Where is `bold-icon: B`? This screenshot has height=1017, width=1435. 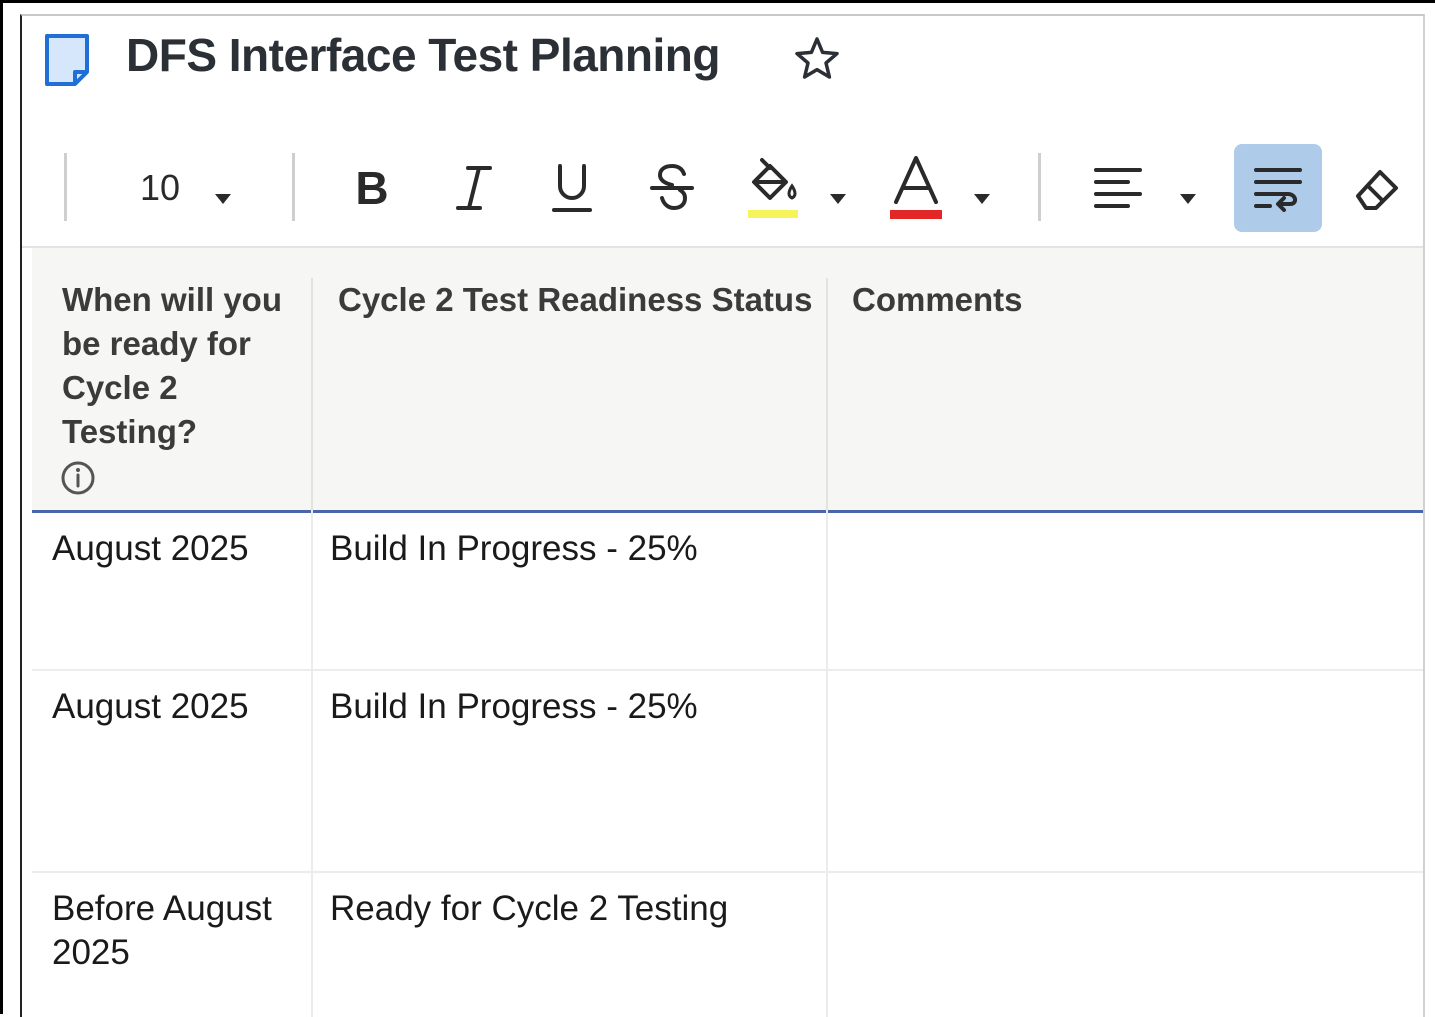 bold-icon: B is located at coordinates (372, 188).